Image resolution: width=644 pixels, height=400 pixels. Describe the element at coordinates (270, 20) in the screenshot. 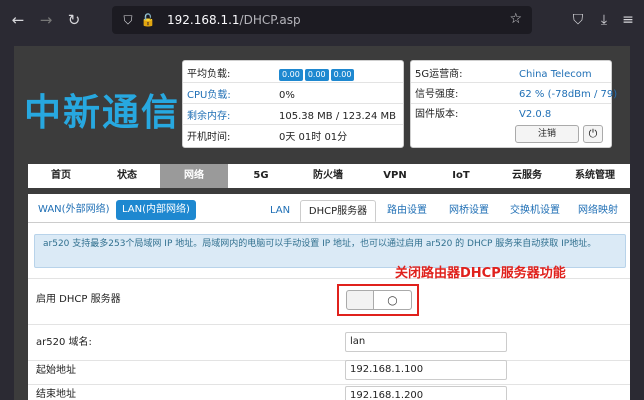

I see `url-path: /DHCP.asp` at that location.